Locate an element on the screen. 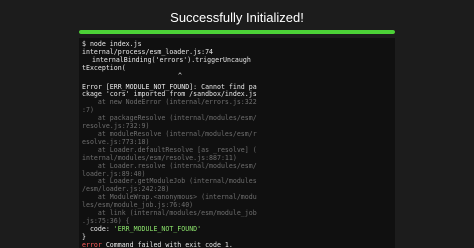 This screenshot has height=248, width=474. terminal-line-text: at link (internal/modules/esm/module_job is located at coordinates (169, 213).